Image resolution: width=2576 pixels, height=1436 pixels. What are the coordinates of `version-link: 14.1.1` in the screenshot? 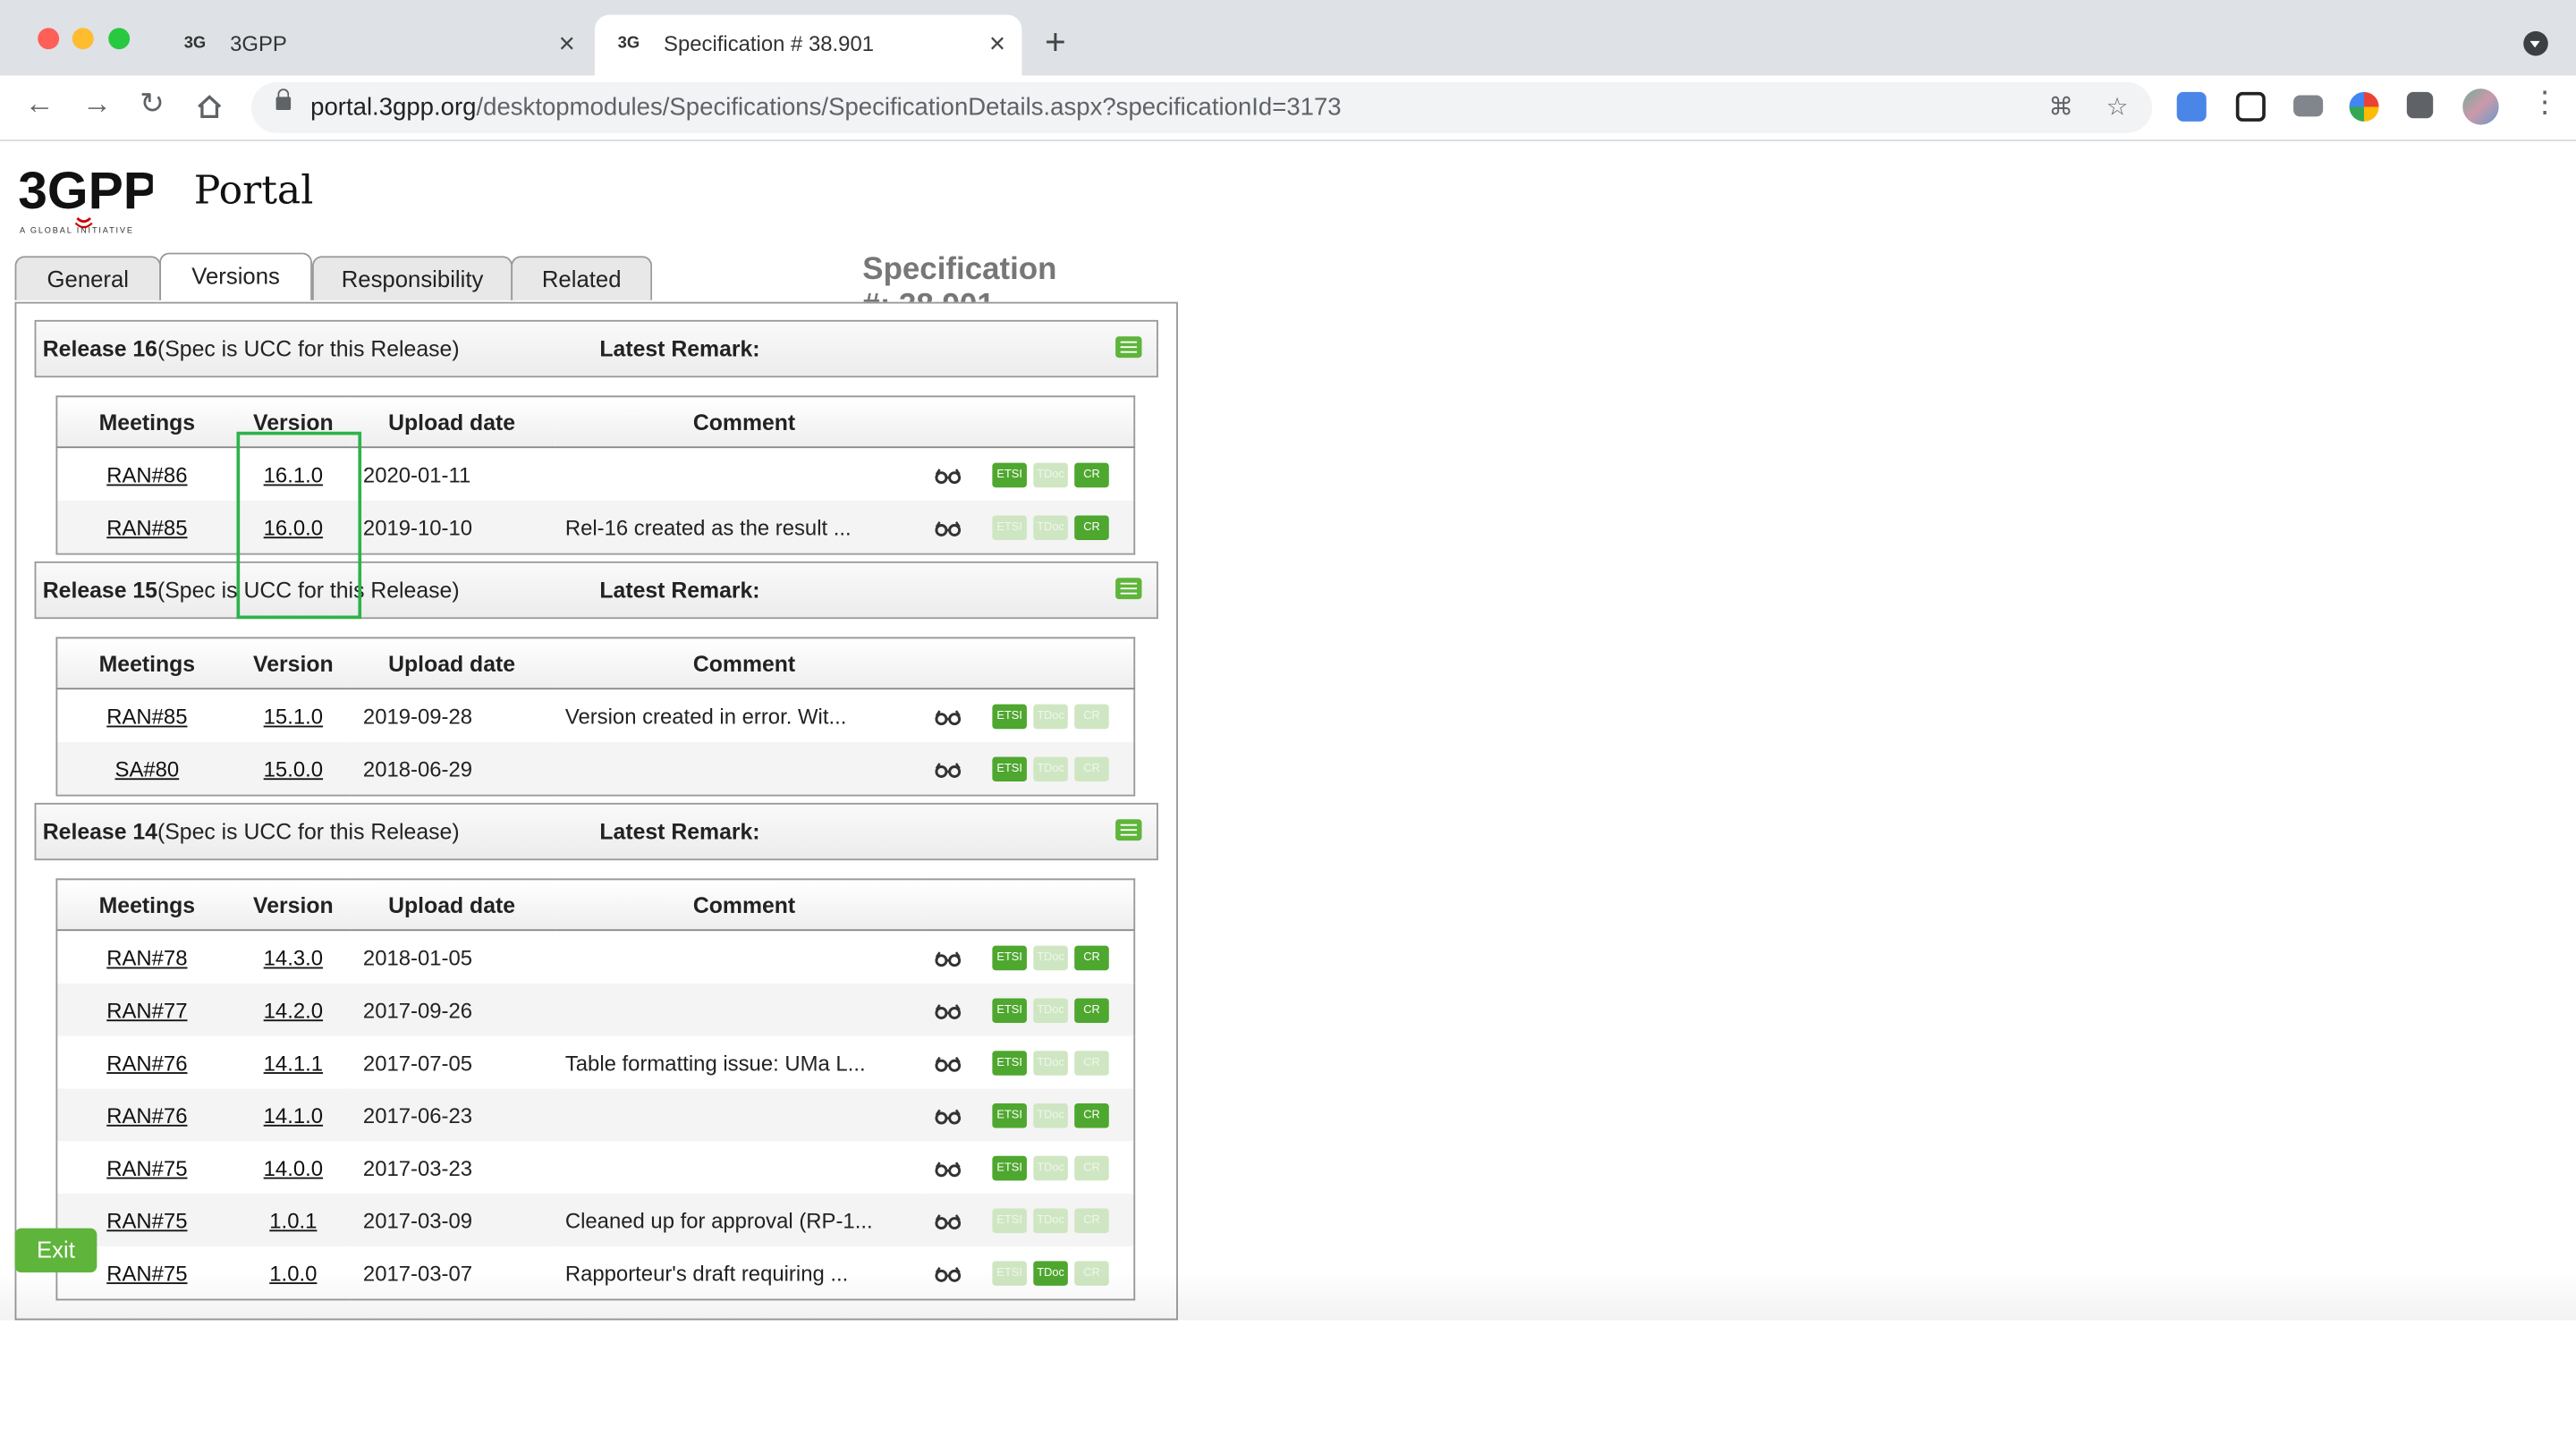 It's located at (293, 1062).